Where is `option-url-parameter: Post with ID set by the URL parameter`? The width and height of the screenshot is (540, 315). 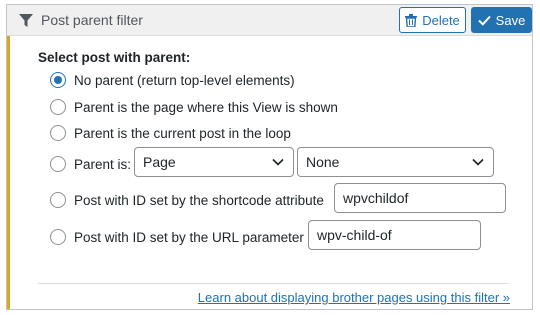 option-url-parameter: Post with ID set by the URL parameter is located at coordinates (177, 237).